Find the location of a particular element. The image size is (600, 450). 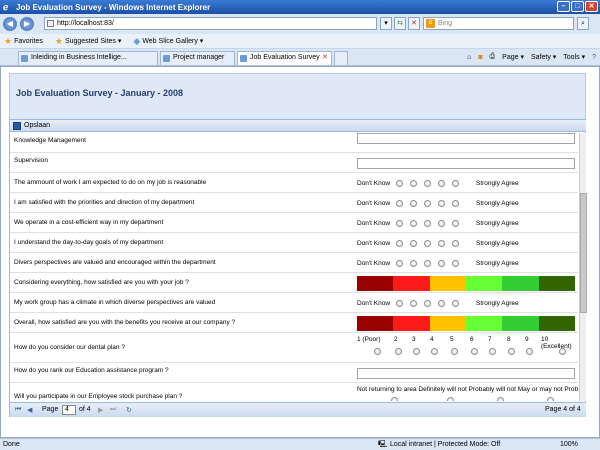

tools-menu: Tools ▾ is located at coordinates (574, 57).